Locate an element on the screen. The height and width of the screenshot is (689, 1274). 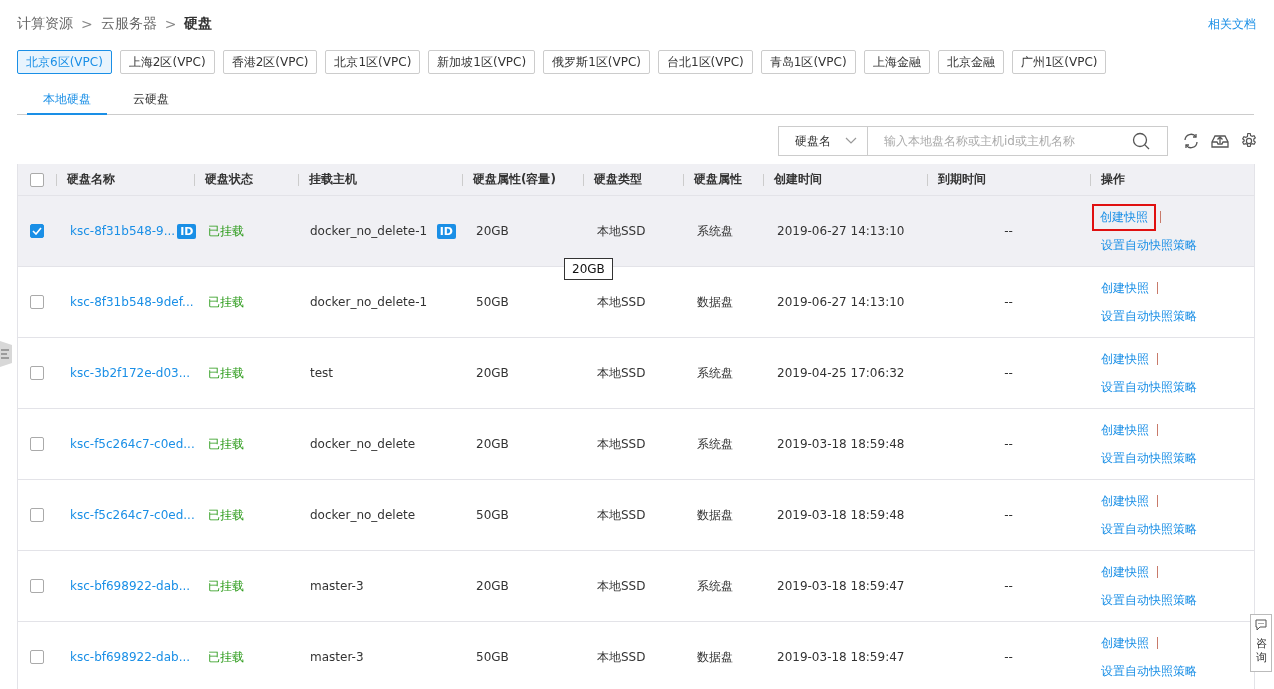
breadcrumb-item: 云服务器 is located at coordinates (128, 24).